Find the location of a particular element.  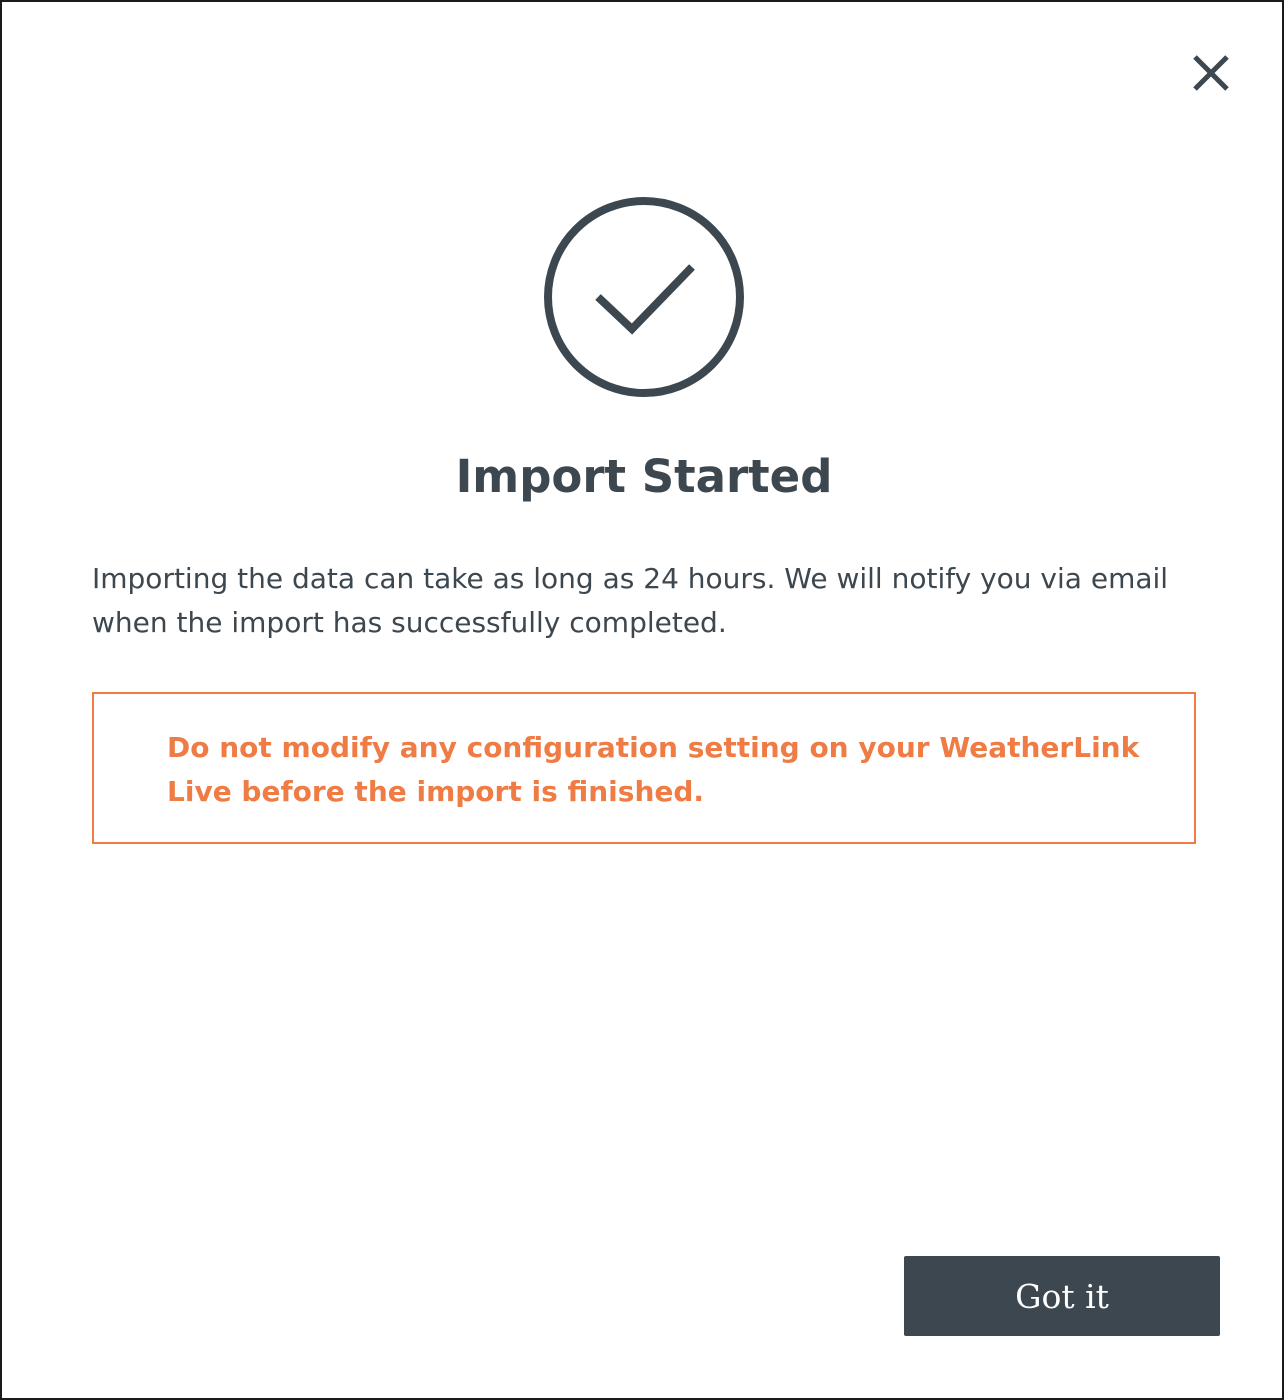

dialog-title: Import Started is located at coordinates (644, 476).